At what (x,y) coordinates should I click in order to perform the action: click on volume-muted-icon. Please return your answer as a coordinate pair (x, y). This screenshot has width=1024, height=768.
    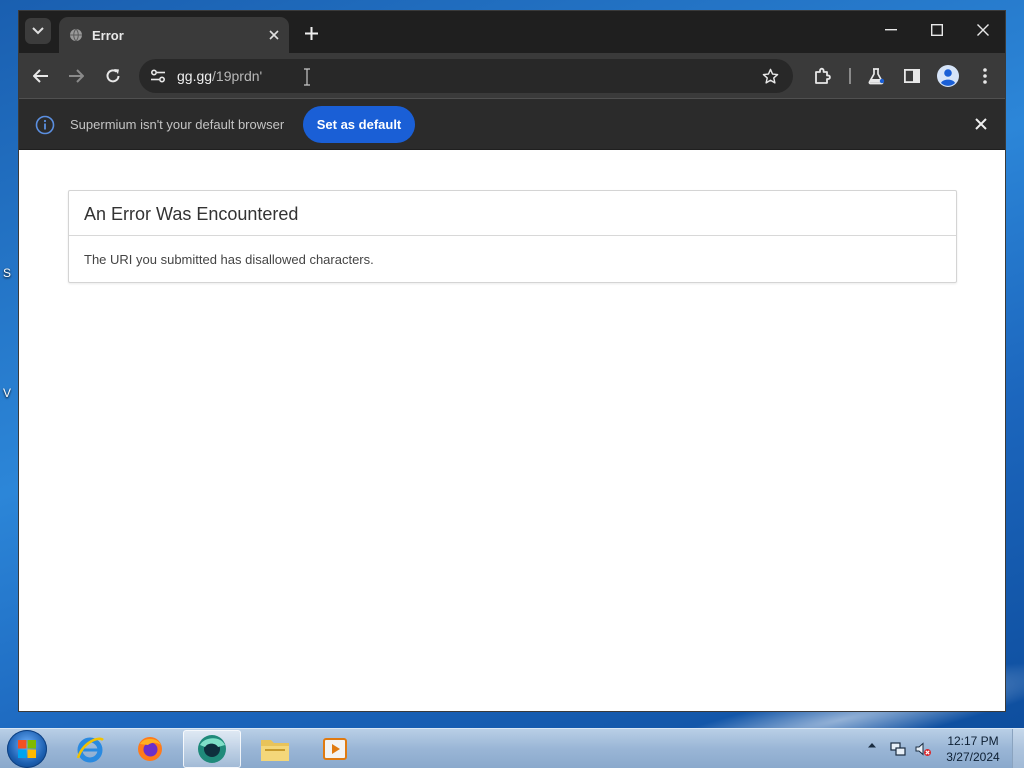
    Looking at the image, I should click on (923, 749).